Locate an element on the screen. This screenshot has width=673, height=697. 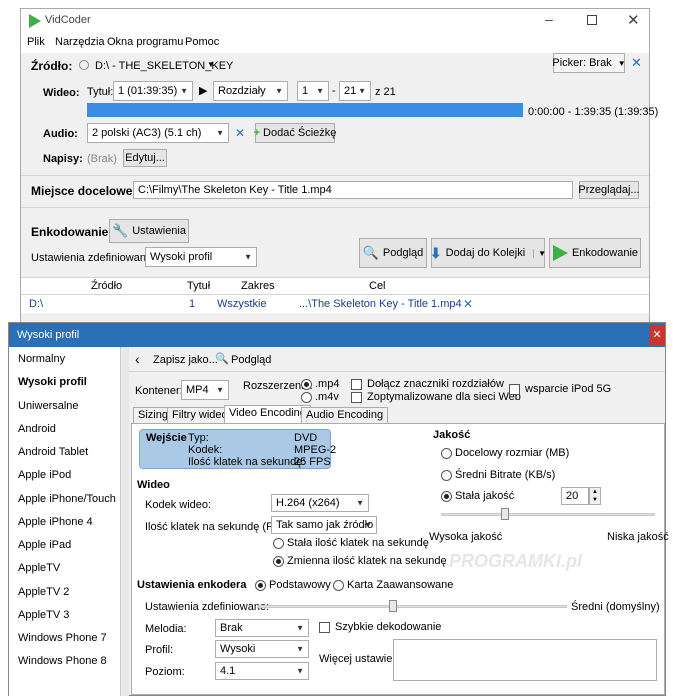
minimize-icon: – is located at coordinates (549, 19).